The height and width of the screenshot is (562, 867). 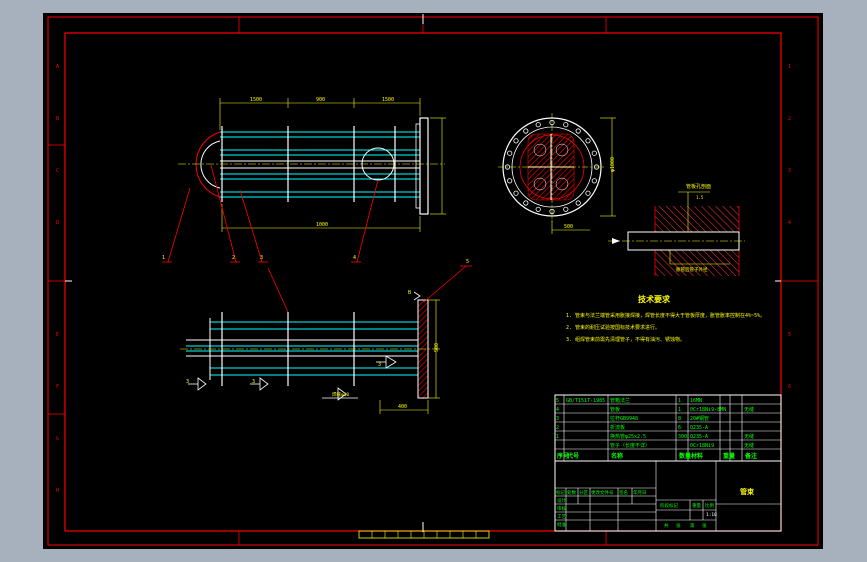 I want to click on svg-text: G, so click(x=57, y=439).